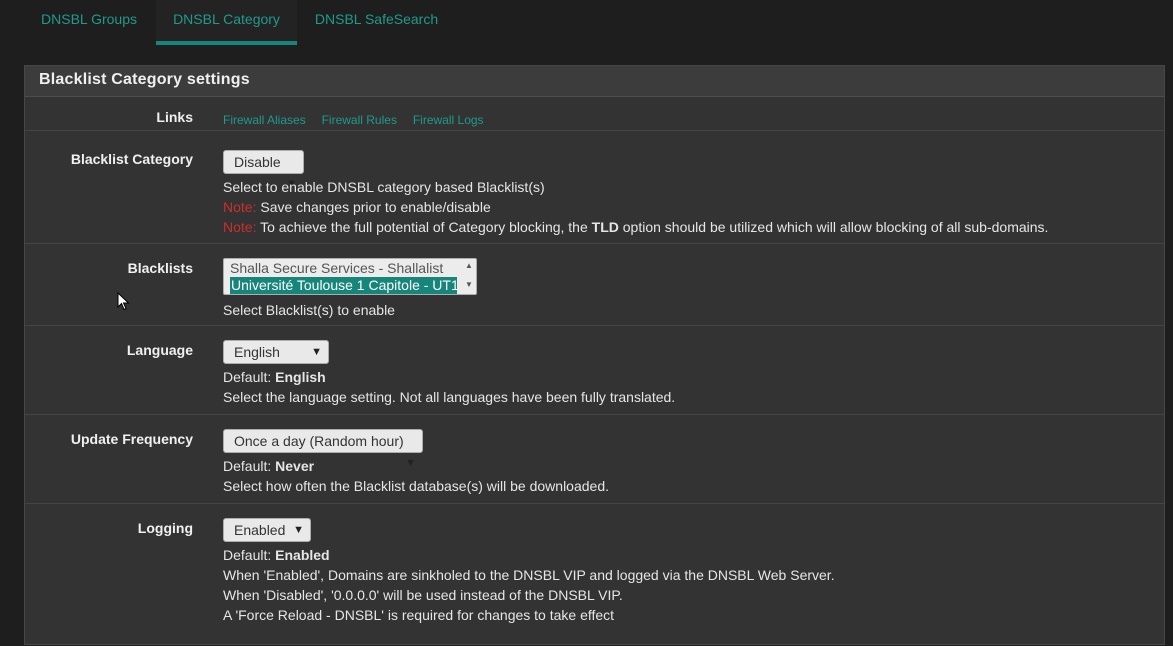 This screenshot has height=646, width=1173. What do you see at coordinates (165, 528) in the screenshot?
I see `logging-label: Logging` at bounding box center [165, 528].